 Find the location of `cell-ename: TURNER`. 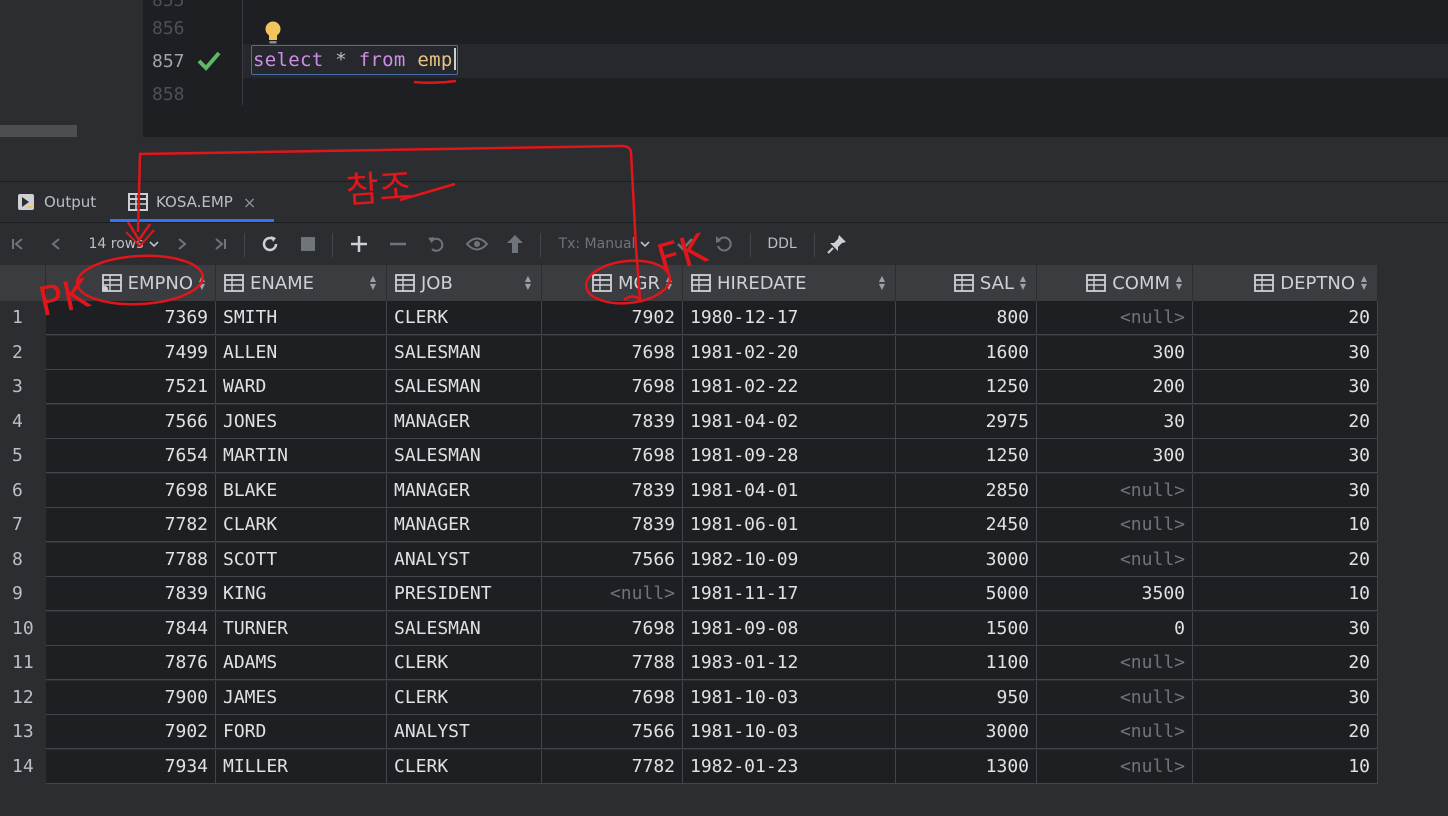

cell-ename: TURNER is located at coordinates (301, 628).